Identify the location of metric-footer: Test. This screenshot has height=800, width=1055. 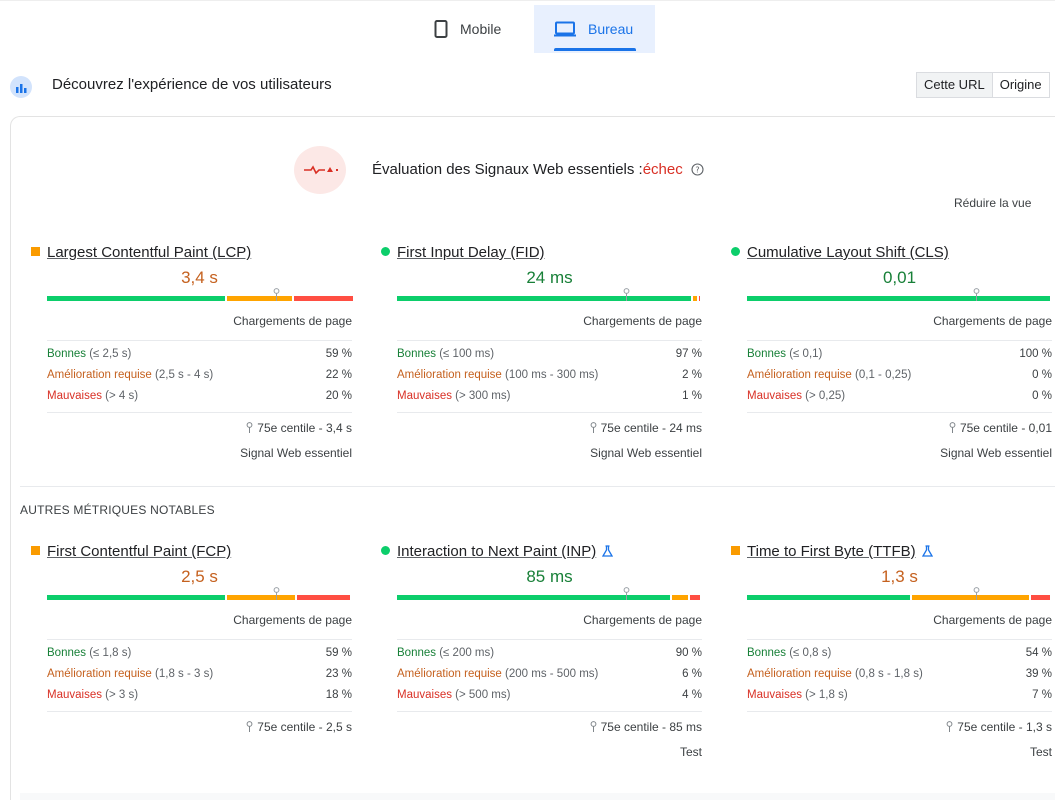
(690, 752).